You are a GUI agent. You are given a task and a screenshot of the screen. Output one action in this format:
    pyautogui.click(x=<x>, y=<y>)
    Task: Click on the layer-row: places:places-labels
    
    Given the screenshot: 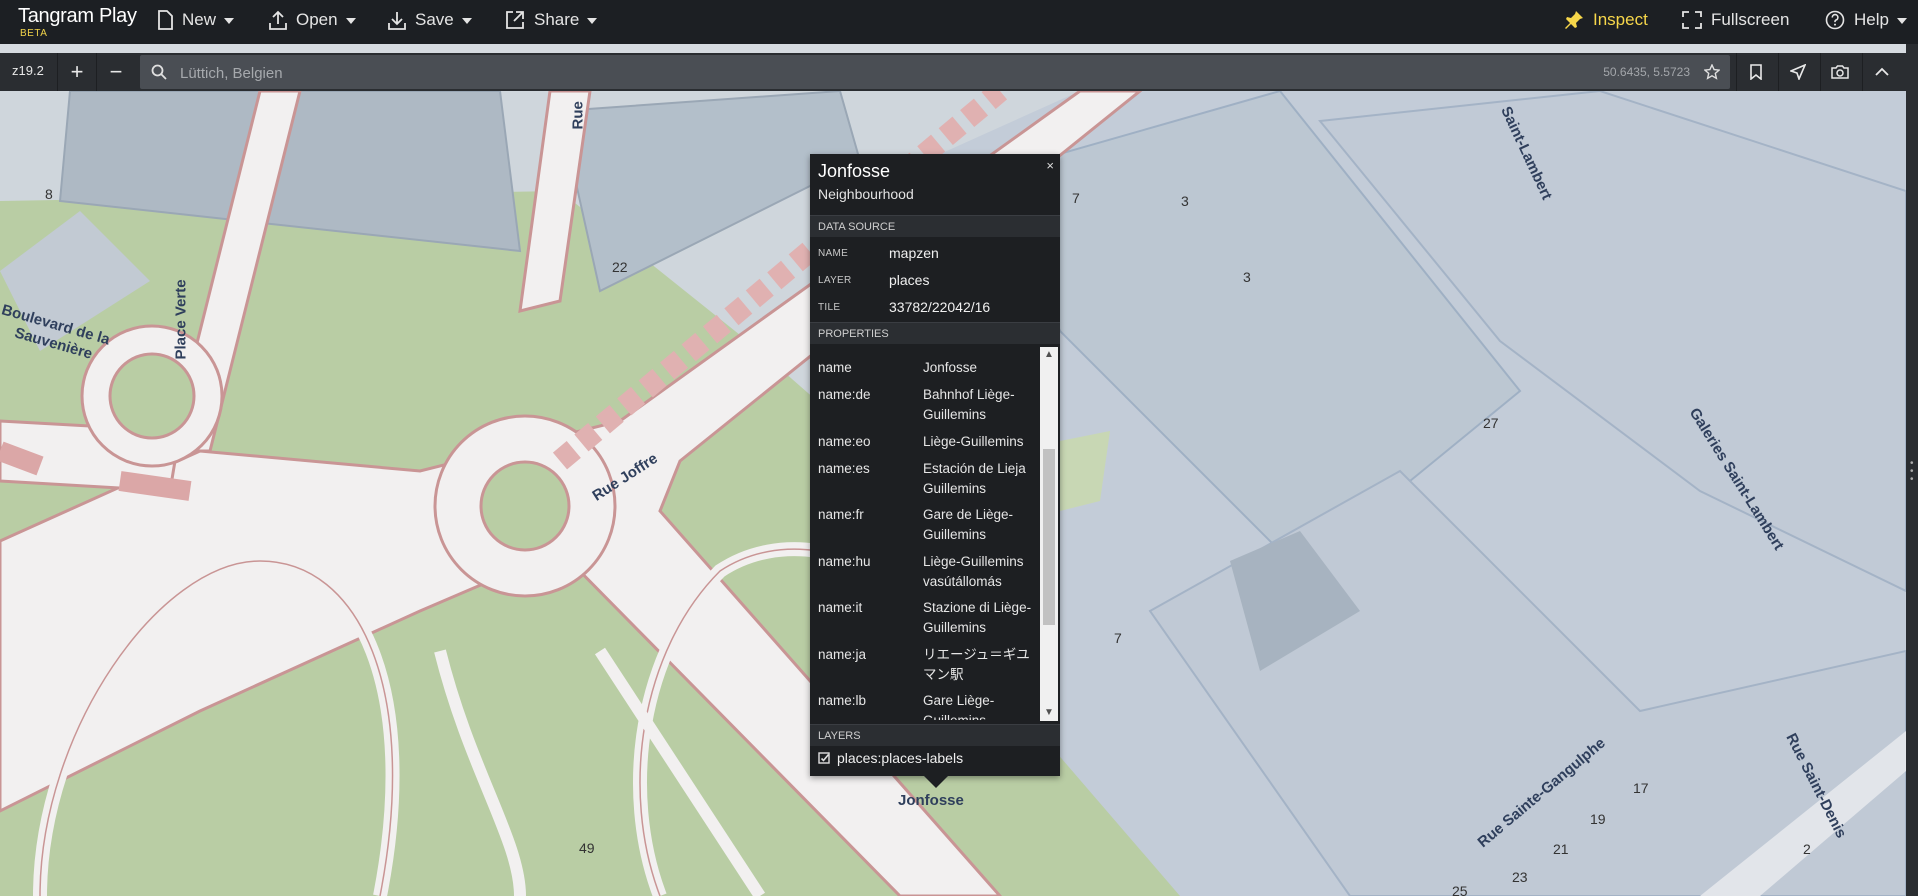 What is the action you would take?
    pyautogui.click(x=890, y=758)
    